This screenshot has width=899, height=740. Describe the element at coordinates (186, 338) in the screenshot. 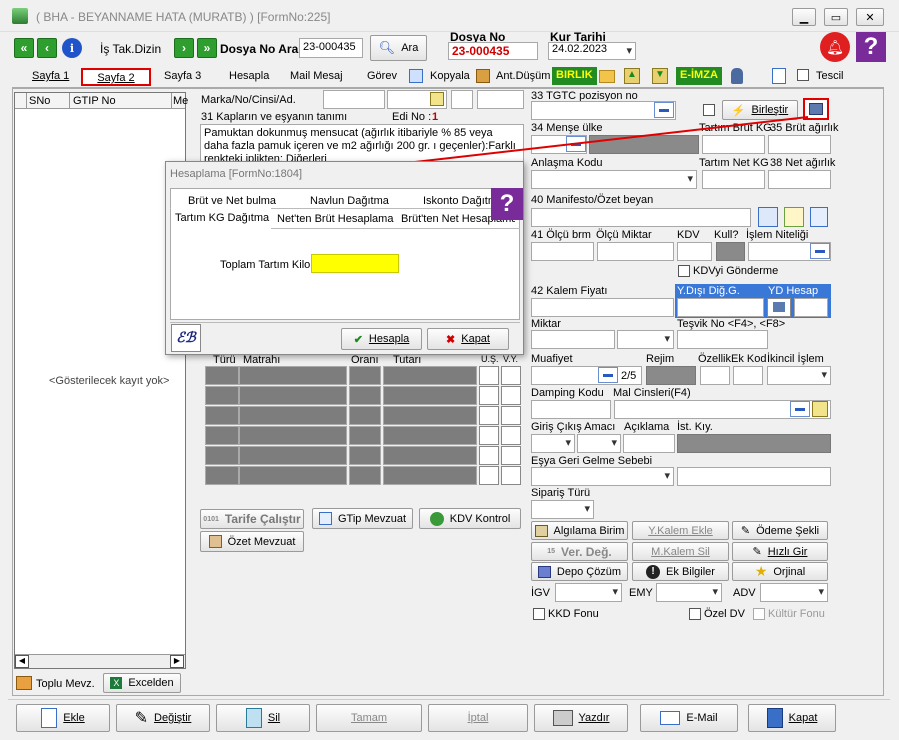

I see `eb-logo-icon: ℰℬ` at that location.